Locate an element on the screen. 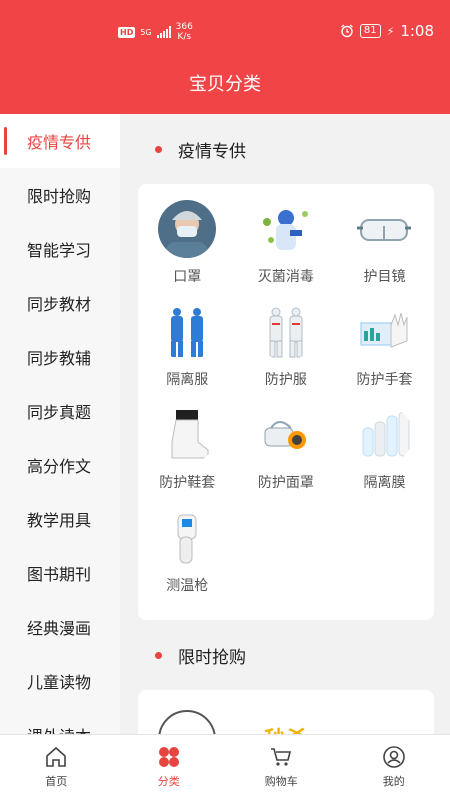  status-left: HD 5G 366 K/s is located at coordinates (155, 32).